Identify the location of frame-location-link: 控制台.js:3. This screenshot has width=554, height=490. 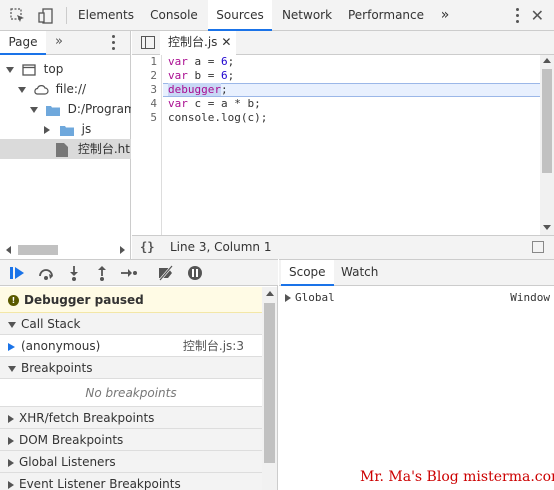
(213, 346).